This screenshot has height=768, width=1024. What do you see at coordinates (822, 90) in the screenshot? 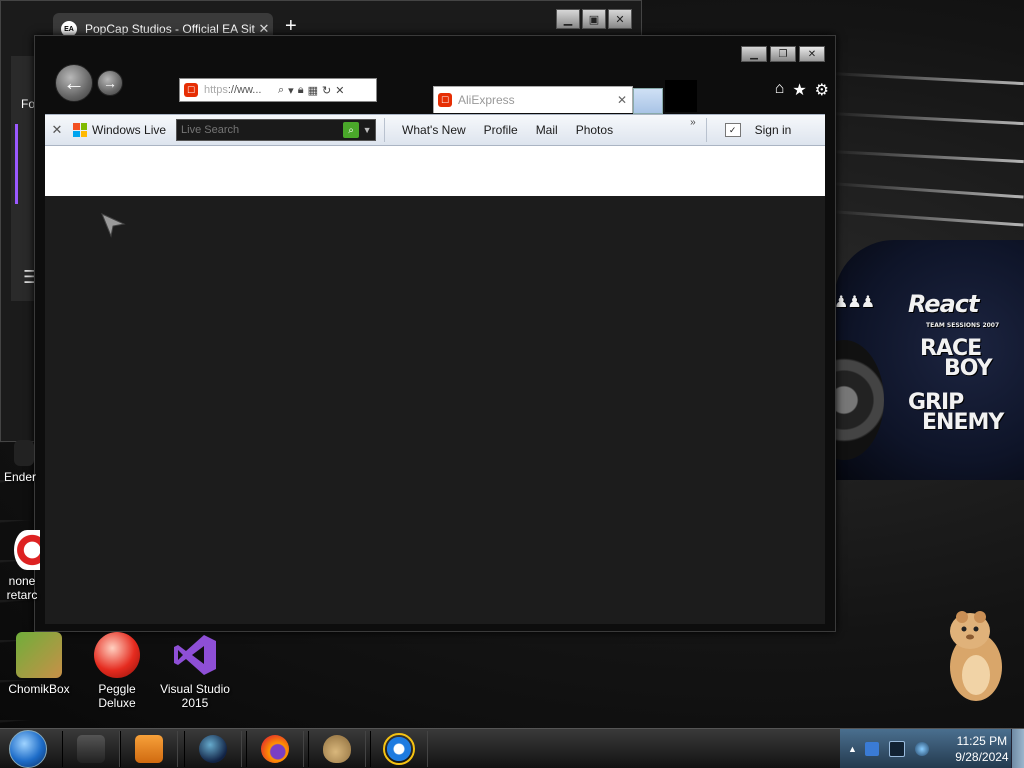
I see `gear-icon: ⚙` at bounding box center [822, 90].